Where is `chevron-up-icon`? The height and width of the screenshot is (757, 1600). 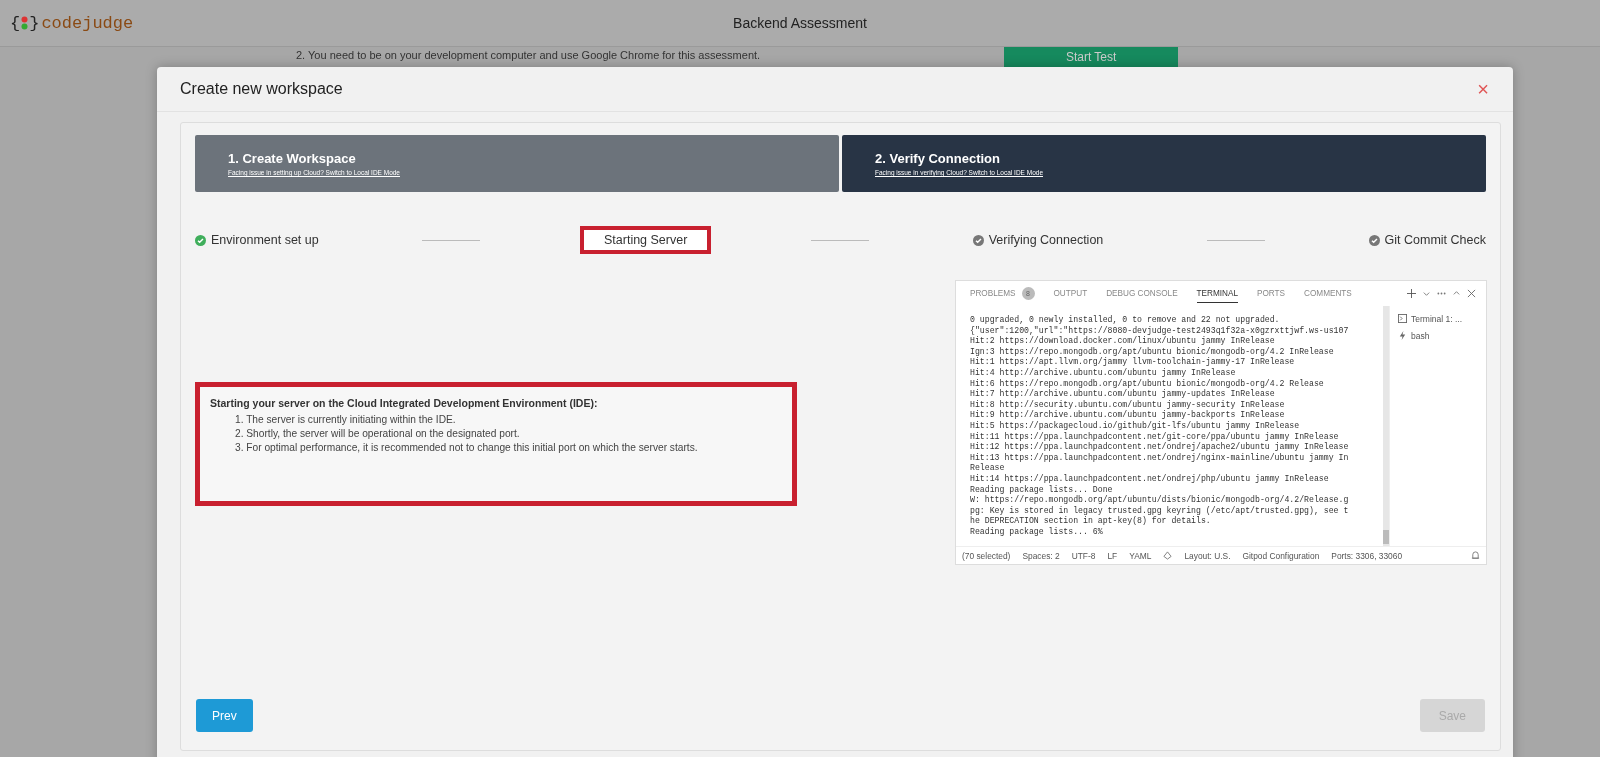 chevron-up-icon is located at coordinates (1456, 293).